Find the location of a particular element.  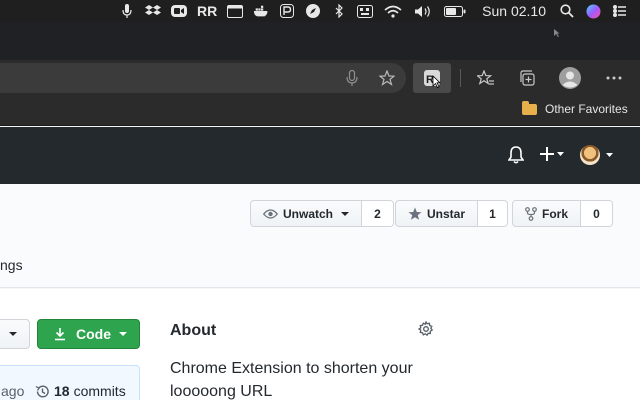

unstar-label: Unstar is located at coordinates (446, 213).